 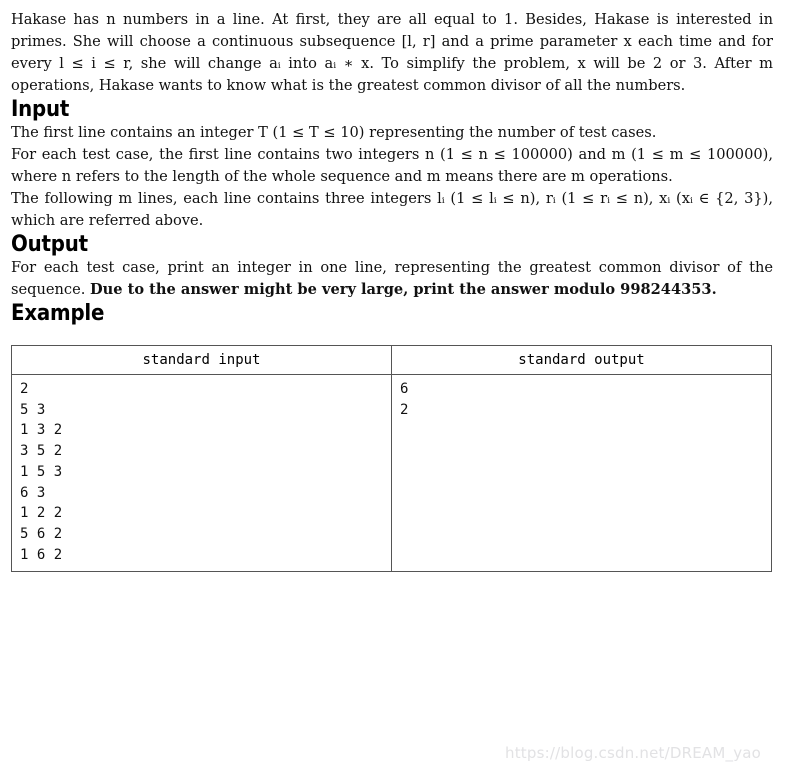 I want to click on output-section-heading: Output, so click(x=49, y=244).